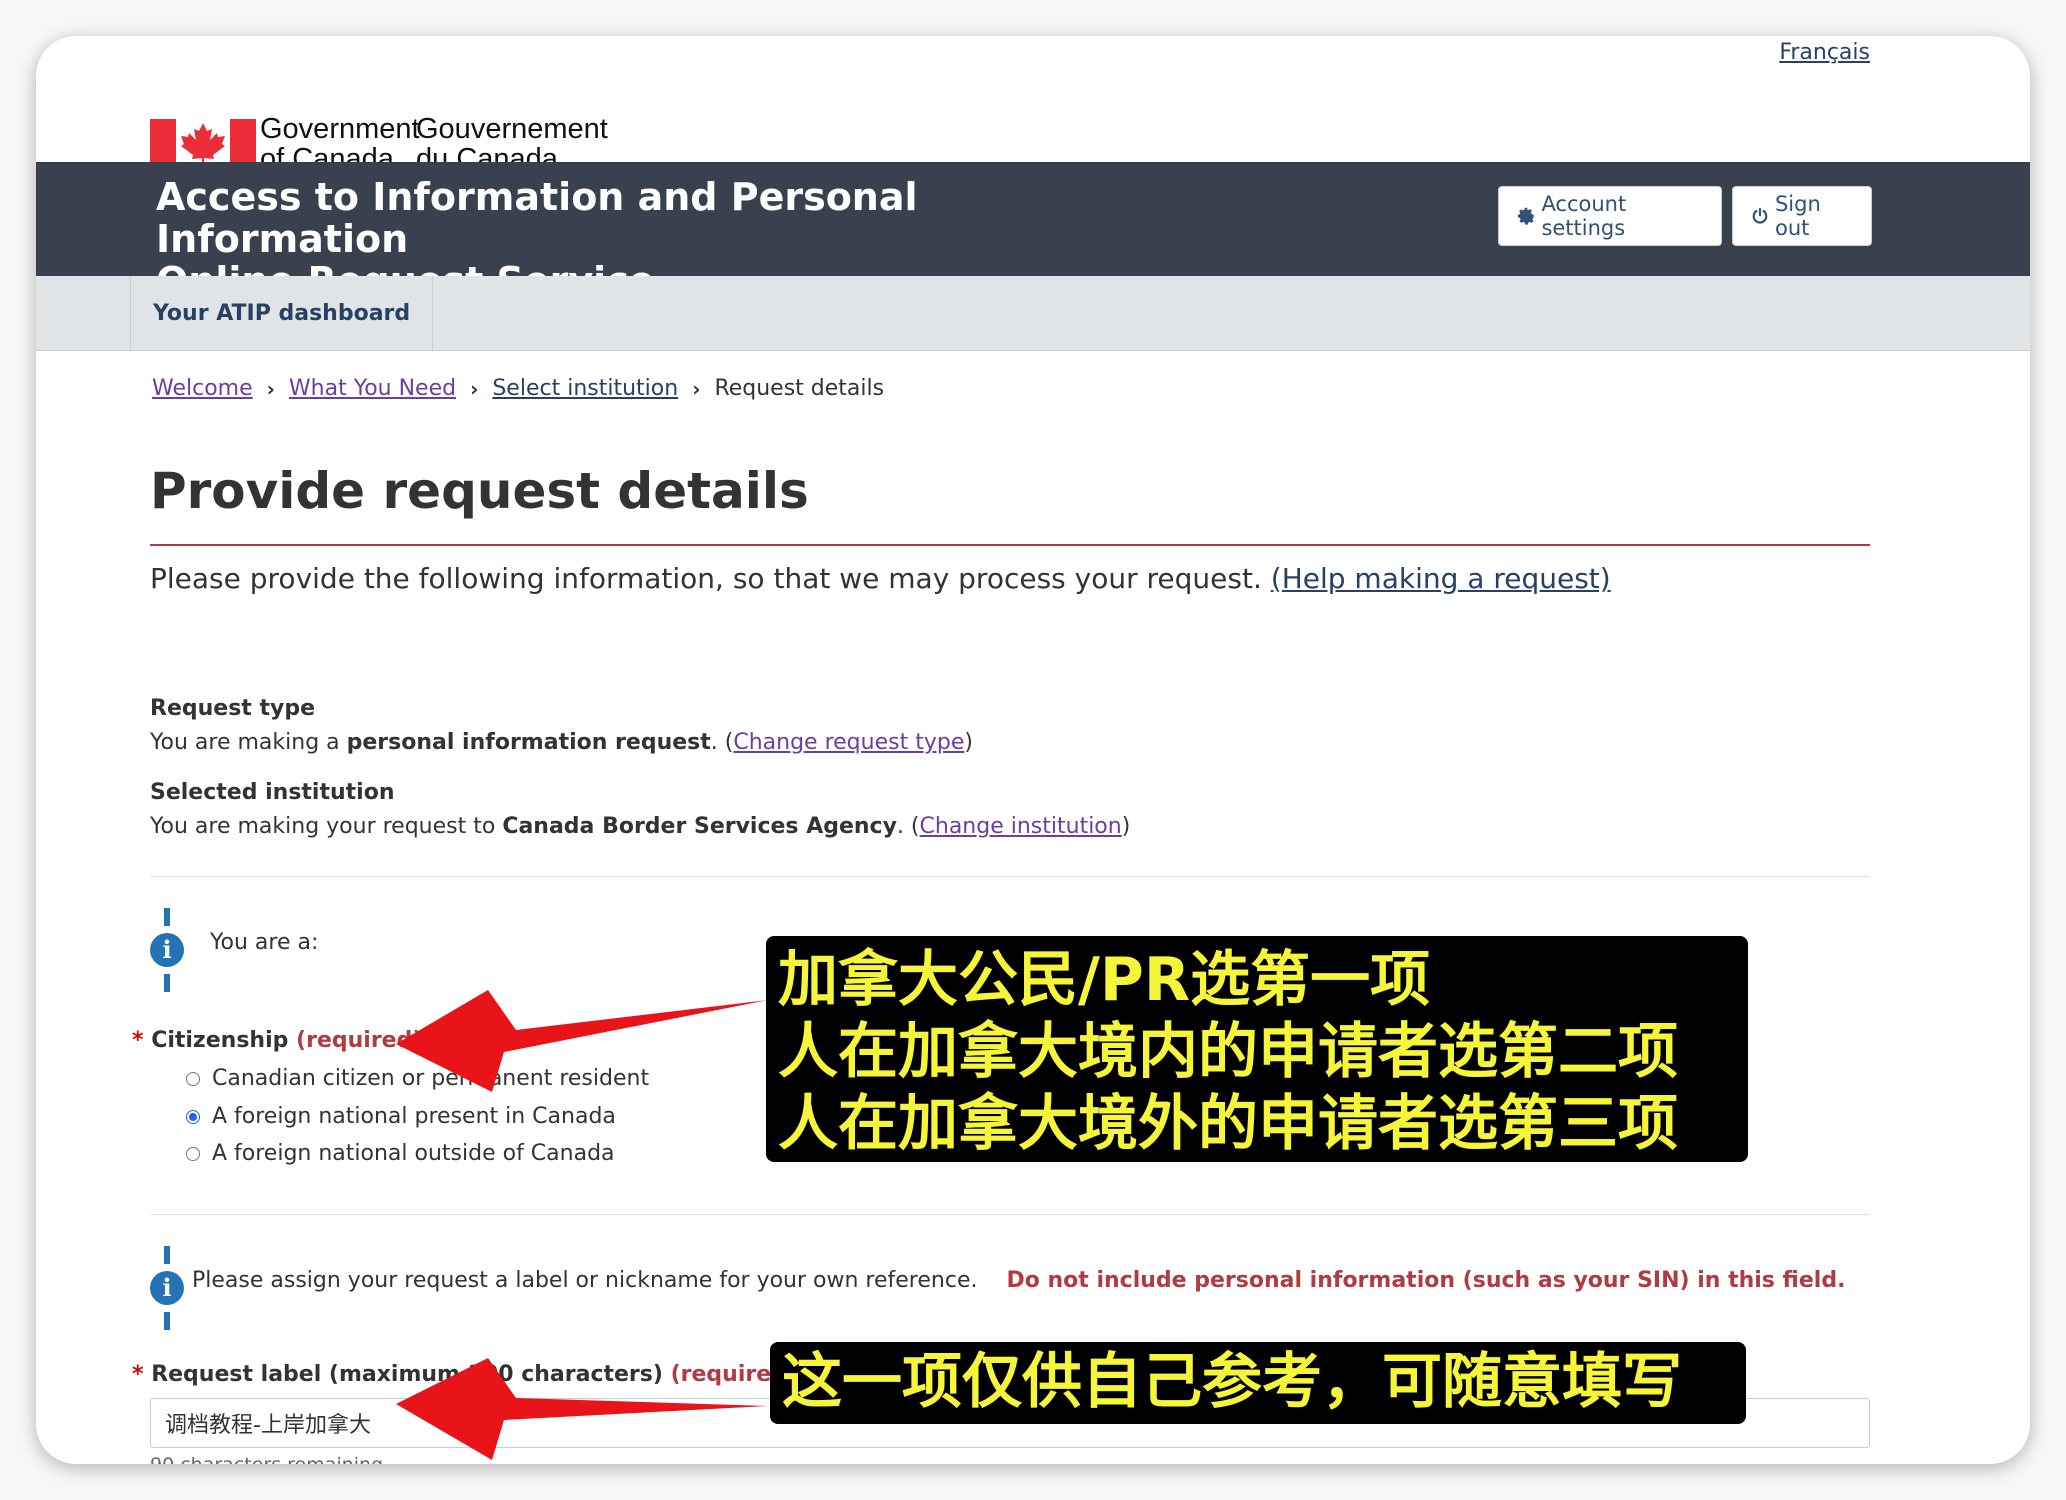  I want to click on sign-out-button: Sign out, so click(1802, 216).